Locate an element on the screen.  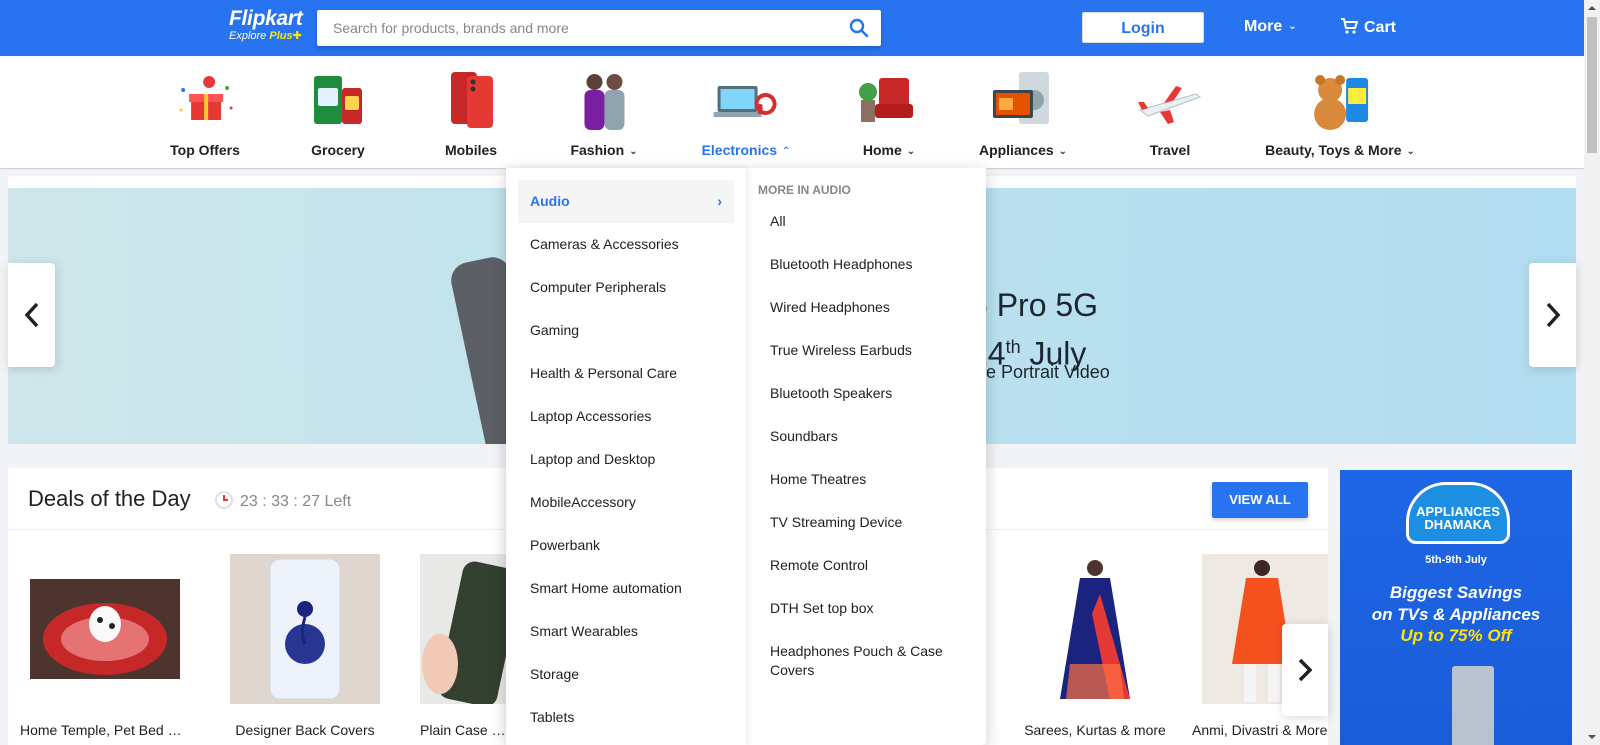
sale-badge: APPLIANCES DHAMAKA is located at coordinates (1458, 513).